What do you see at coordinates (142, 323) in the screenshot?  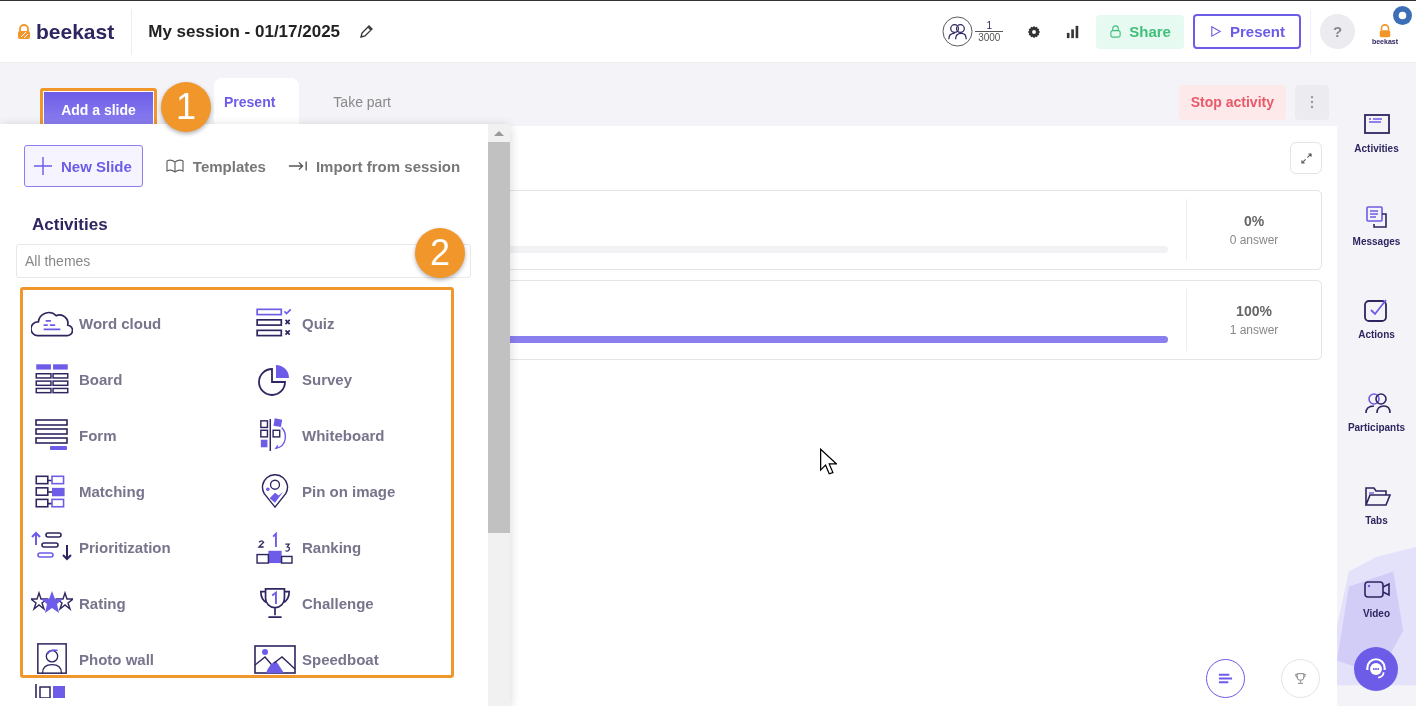 I see `activity-item: Word cloud` at bounding box center [142, 323].